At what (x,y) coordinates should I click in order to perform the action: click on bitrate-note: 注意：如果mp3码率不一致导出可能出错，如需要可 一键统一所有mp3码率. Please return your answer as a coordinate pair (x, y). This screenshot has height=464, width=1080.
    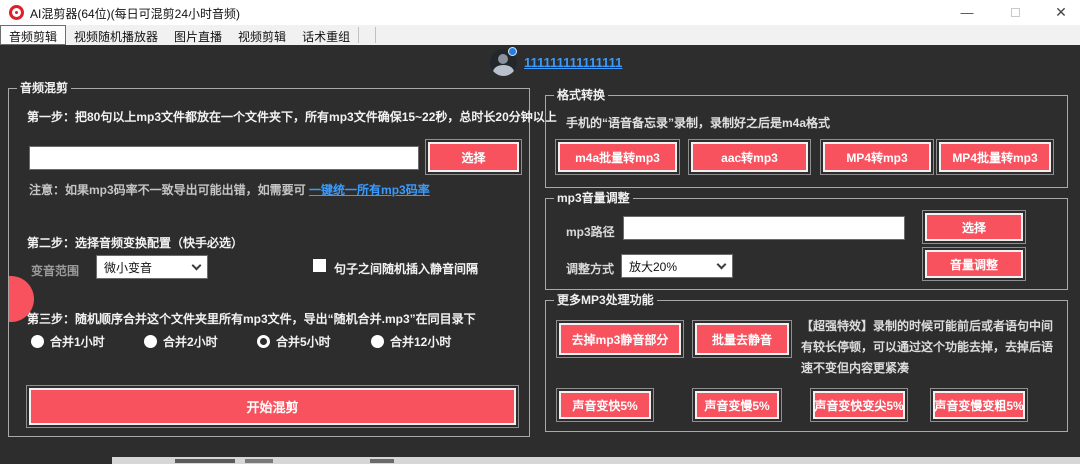
    Looking at the image, I should click on (229, 189).